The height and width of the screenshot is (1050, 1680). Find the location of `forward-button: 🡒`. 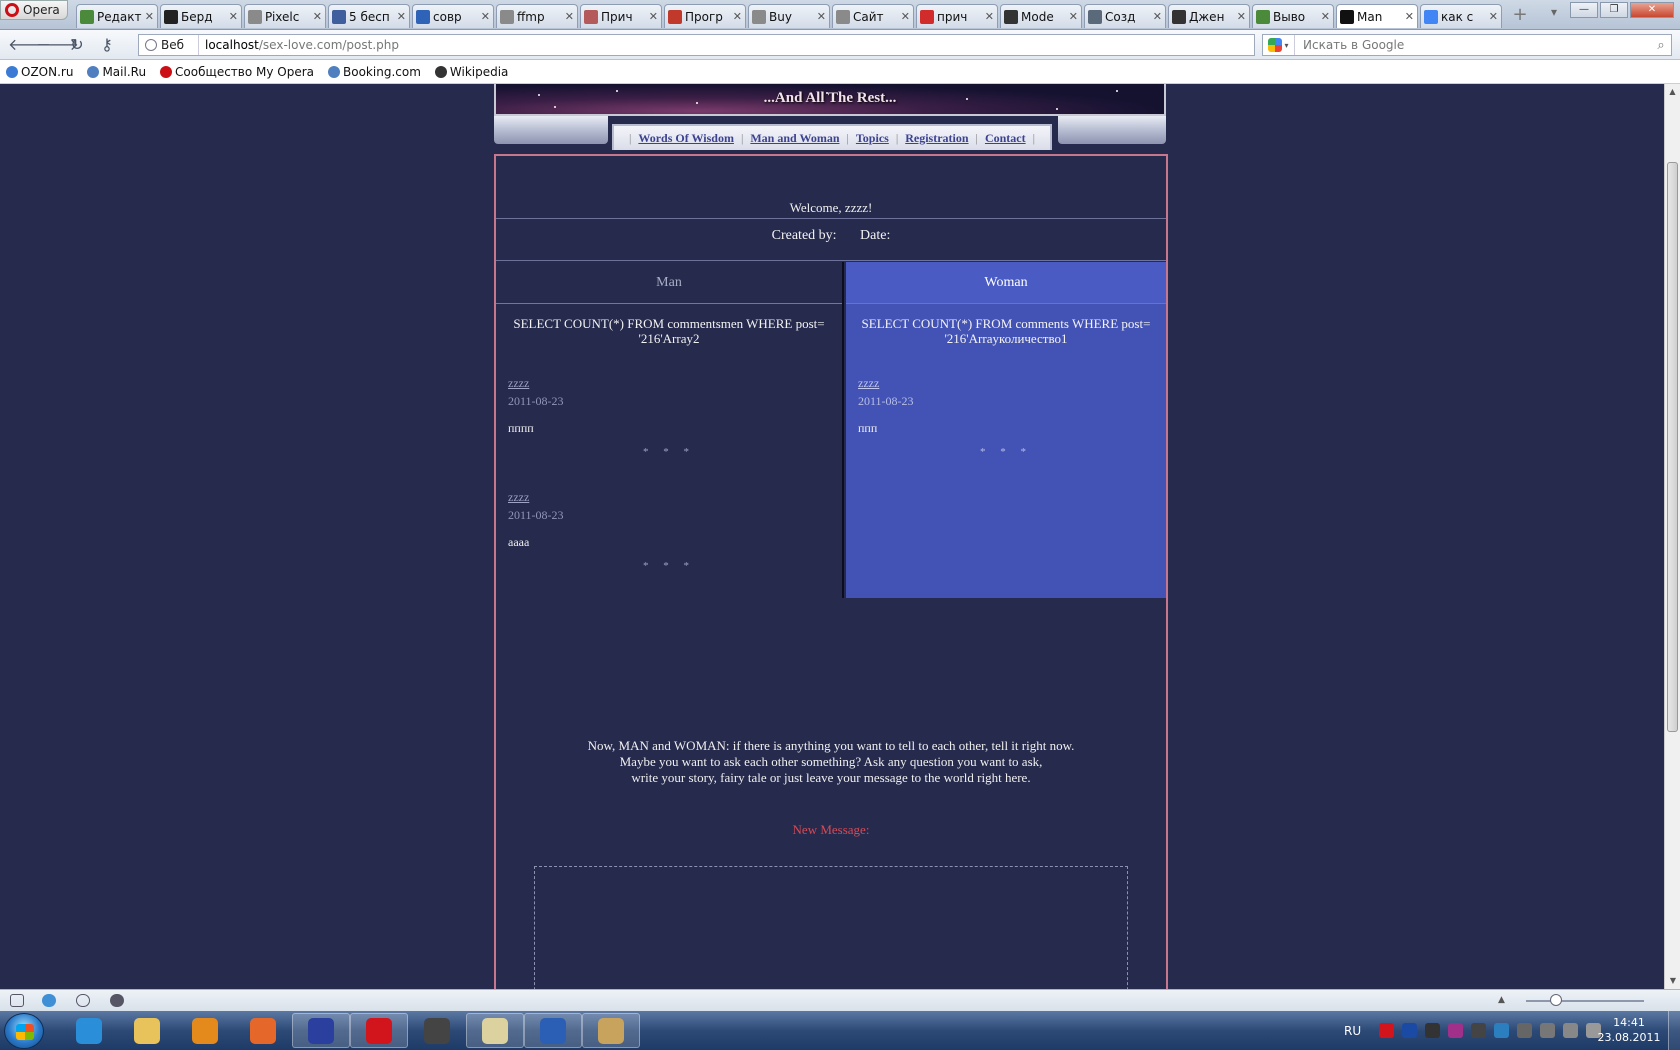

forward-button: 🡒 is located at coordinates (57, 45).